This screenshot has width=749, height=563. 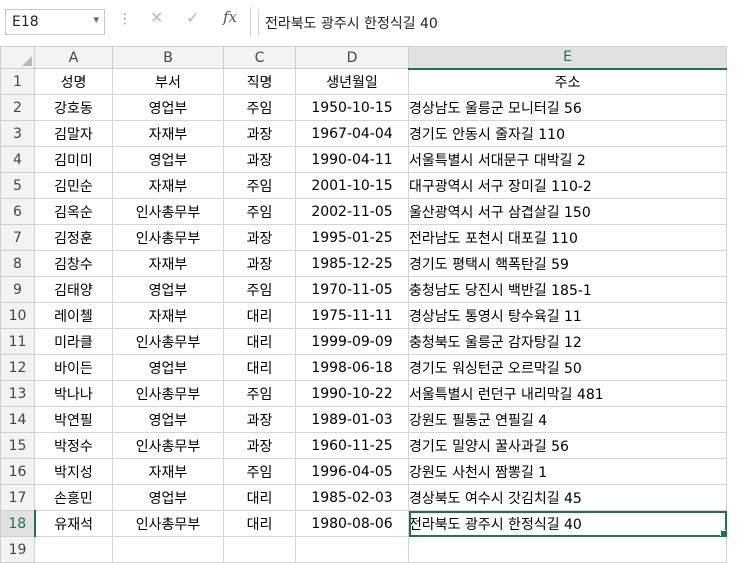 What do you see at coordinates (73, 471) in the screenshot?
I see `table-cell: 박지성` at bounding box center [73, 471].